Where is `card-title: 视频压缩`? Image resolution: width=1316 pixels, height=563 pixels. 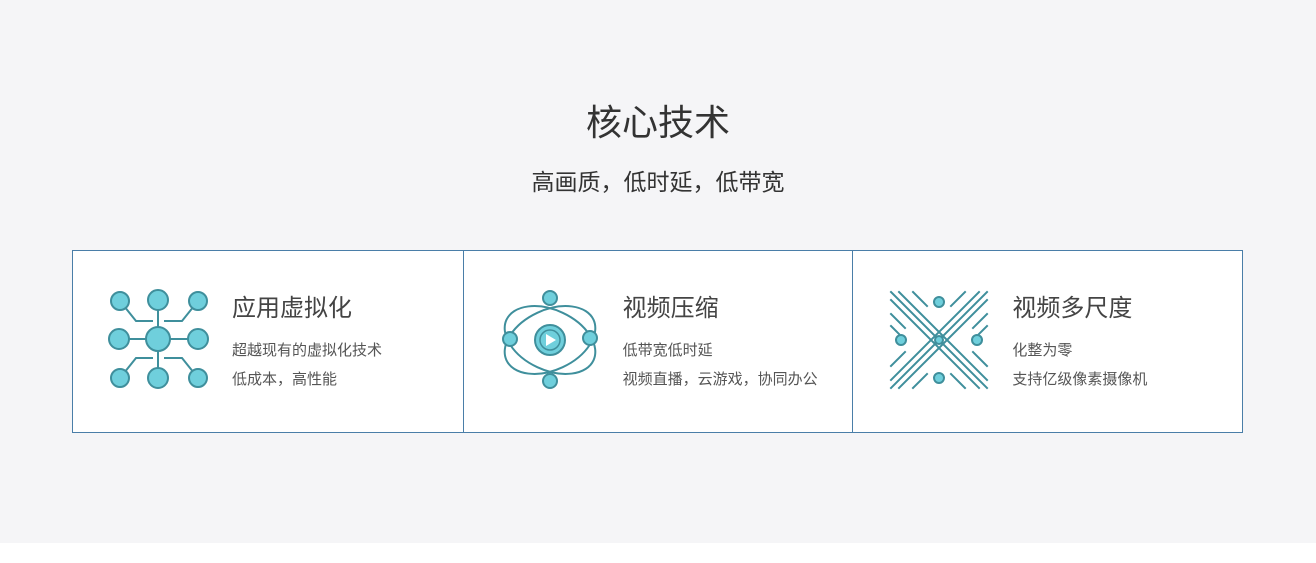 card-title: 视频压缩 is located at coordinates (670, 308).